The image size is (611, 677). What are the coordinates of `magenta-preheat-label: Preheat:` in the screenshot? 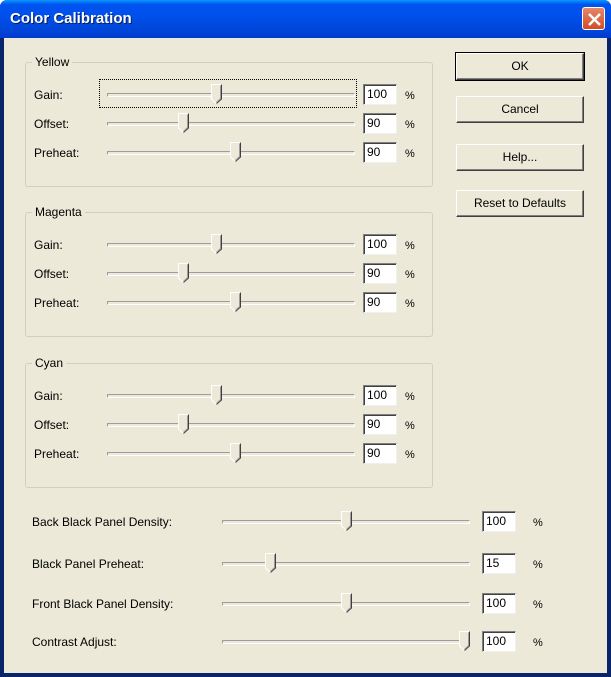 It's located at (57, 303).